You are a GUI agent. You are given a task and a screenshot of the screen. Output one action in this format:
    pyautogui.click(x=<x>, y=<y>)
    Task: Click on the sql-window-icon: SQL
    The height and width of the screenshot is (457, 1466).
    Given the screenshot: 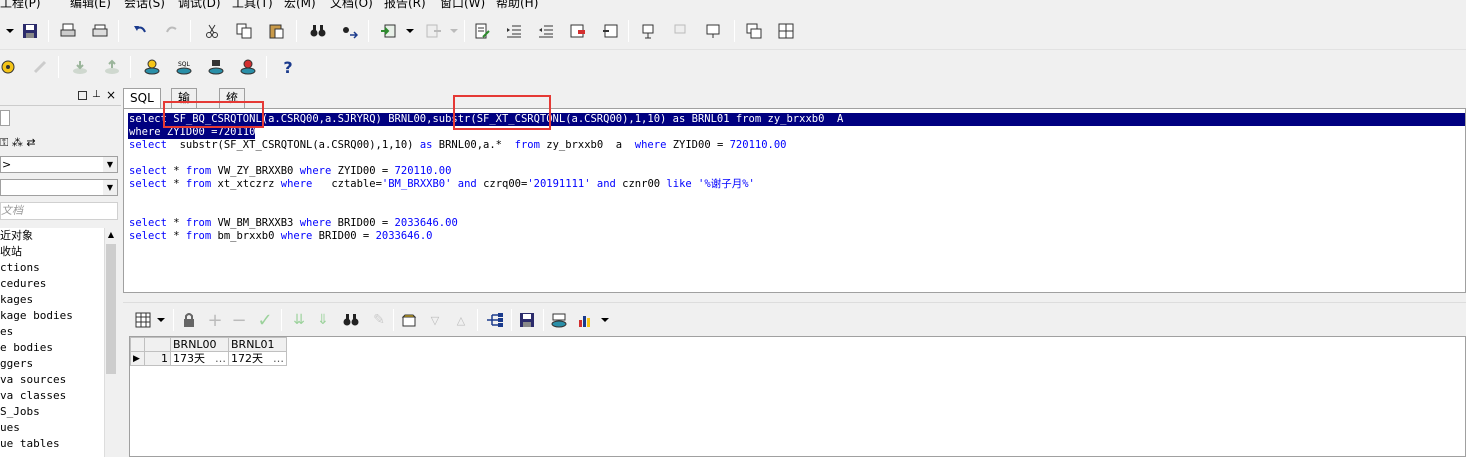 What is the action you would take?
    pyautogui.click(x=184, y=67)
    